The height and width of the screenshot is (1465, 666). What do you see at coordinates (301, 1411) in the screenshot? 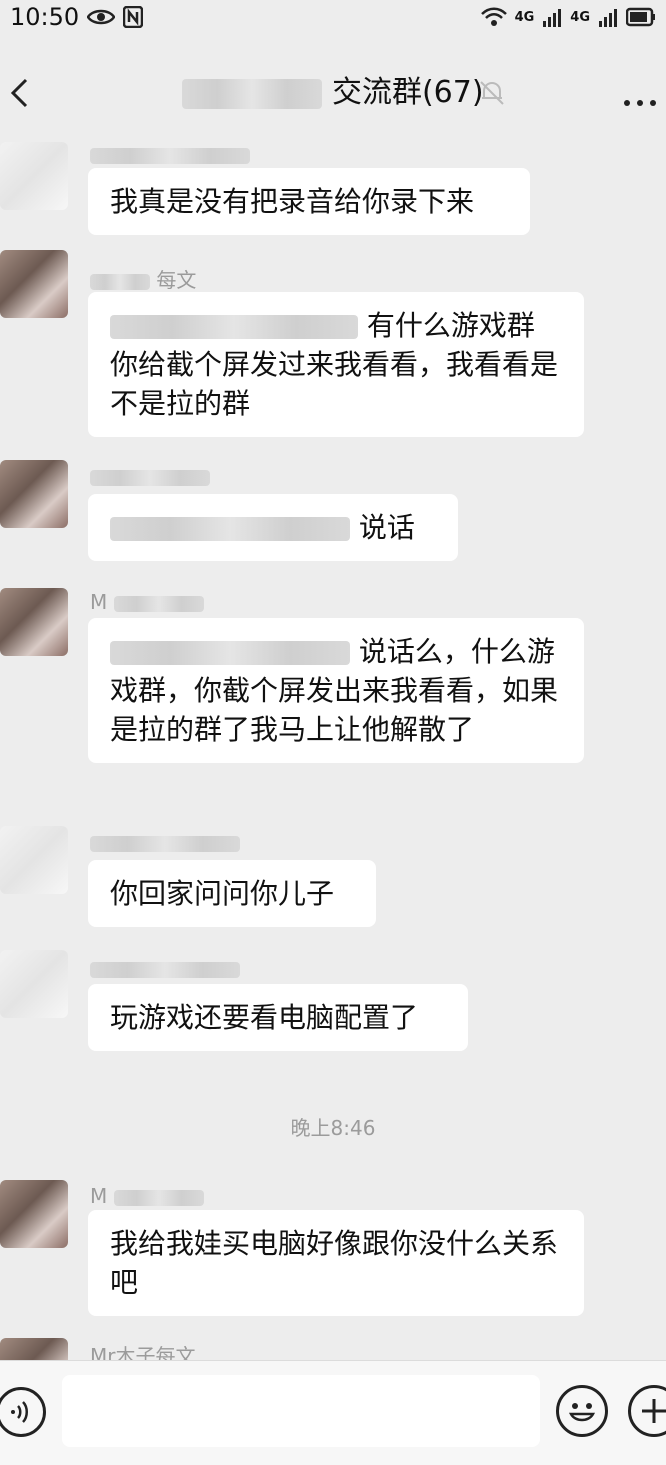
I see `message-input` at bounding box center [301, 1411].